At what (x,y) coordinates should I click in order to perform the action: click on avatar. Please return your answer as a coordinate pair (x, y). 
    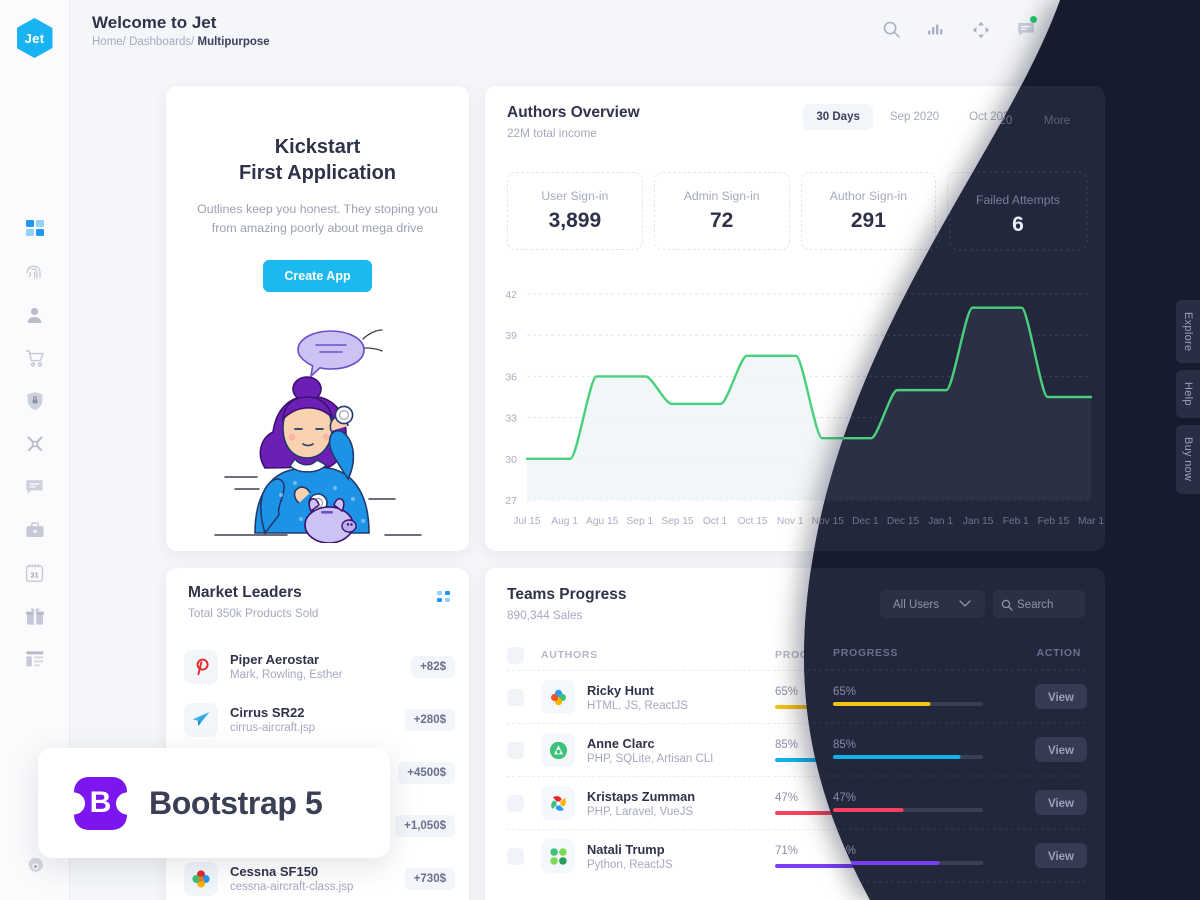
    Looking at the image, I should click on (1164, 32).